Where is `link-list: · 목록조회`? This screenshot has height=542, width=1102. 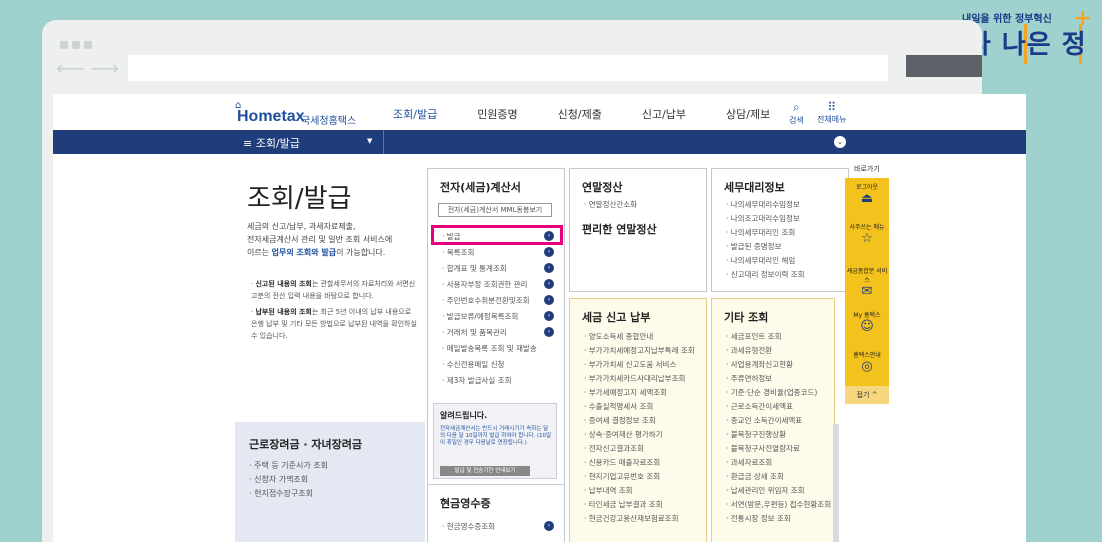 link-list: · 목록조회 is located at coordinates (458, 252).